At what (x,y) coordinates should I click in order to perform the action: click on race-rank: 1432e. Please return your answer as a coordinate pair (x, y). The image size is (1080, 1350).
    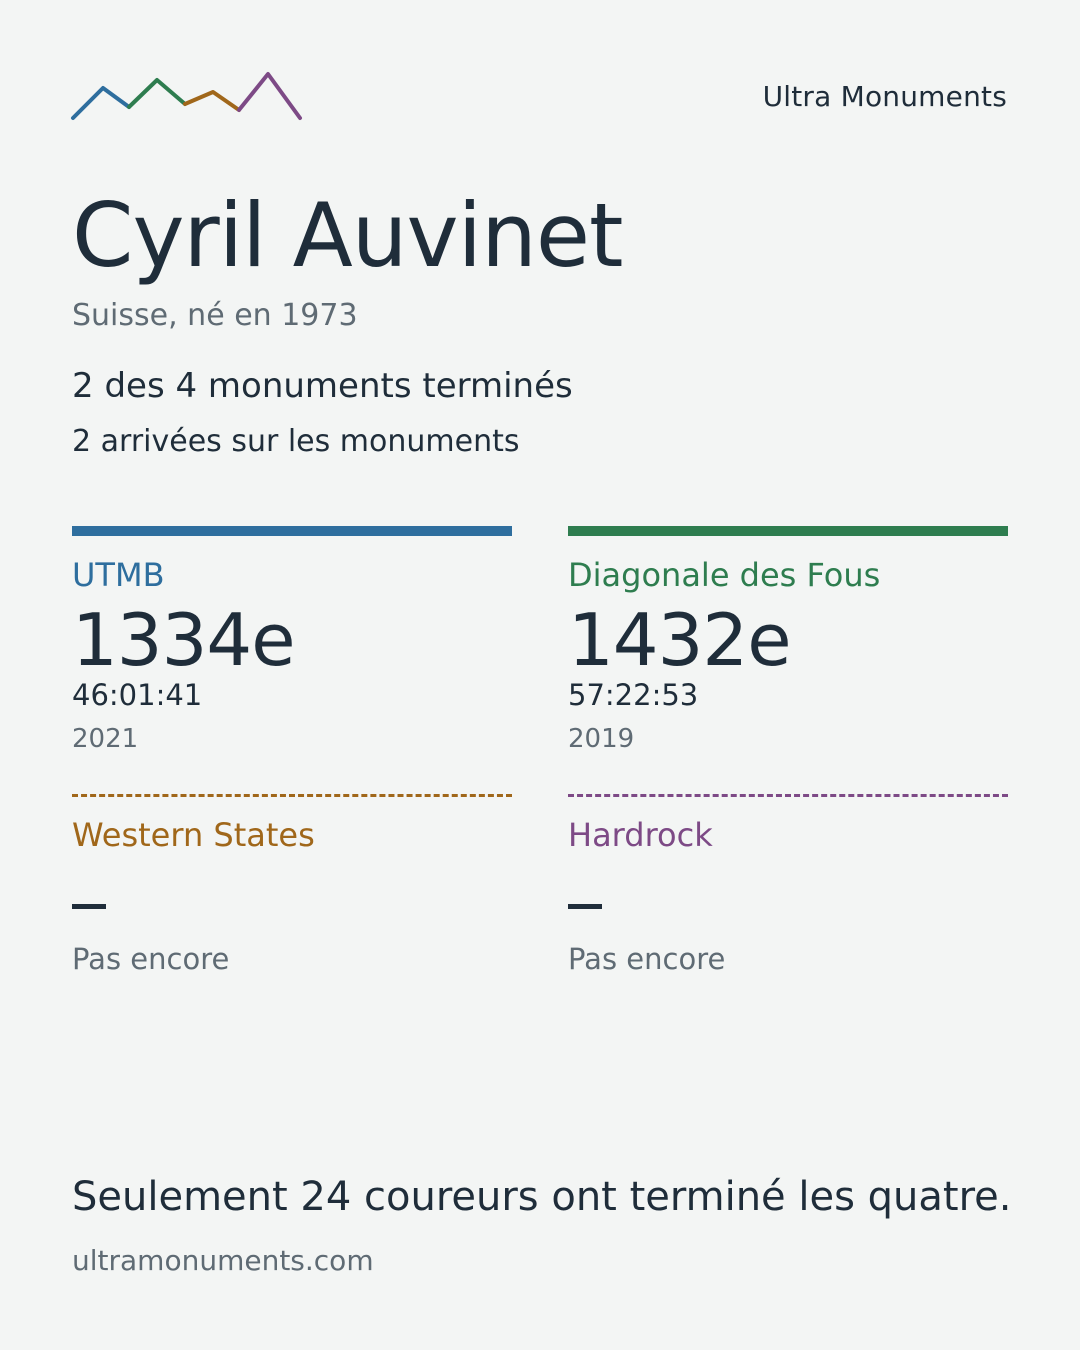
    Looking at the image, I should click on (680, 640).